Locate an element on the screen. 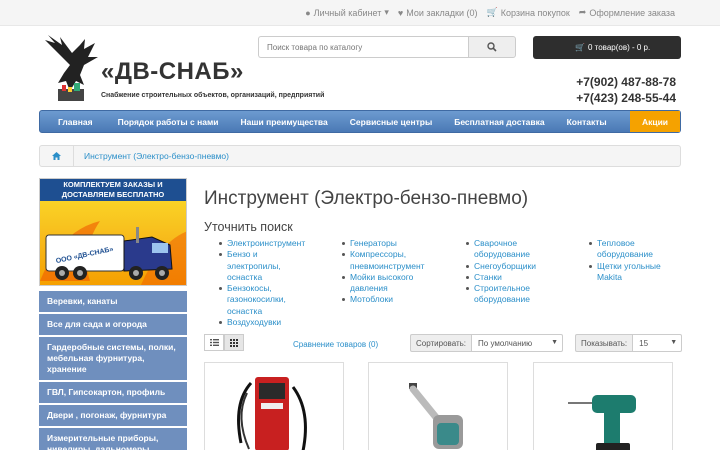 This screenshot has width=720, height=450. refine-link: Тепловое оборудование is located at coordinates (629, 249).